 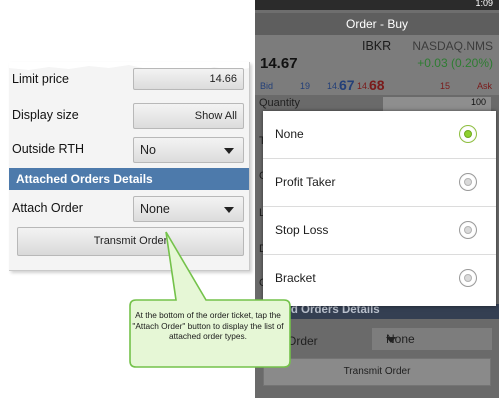 What do you see at coordinates (302, 230) in the screenshot?
I see `option-label: Stop Loss` at bounding box center [302, 230].